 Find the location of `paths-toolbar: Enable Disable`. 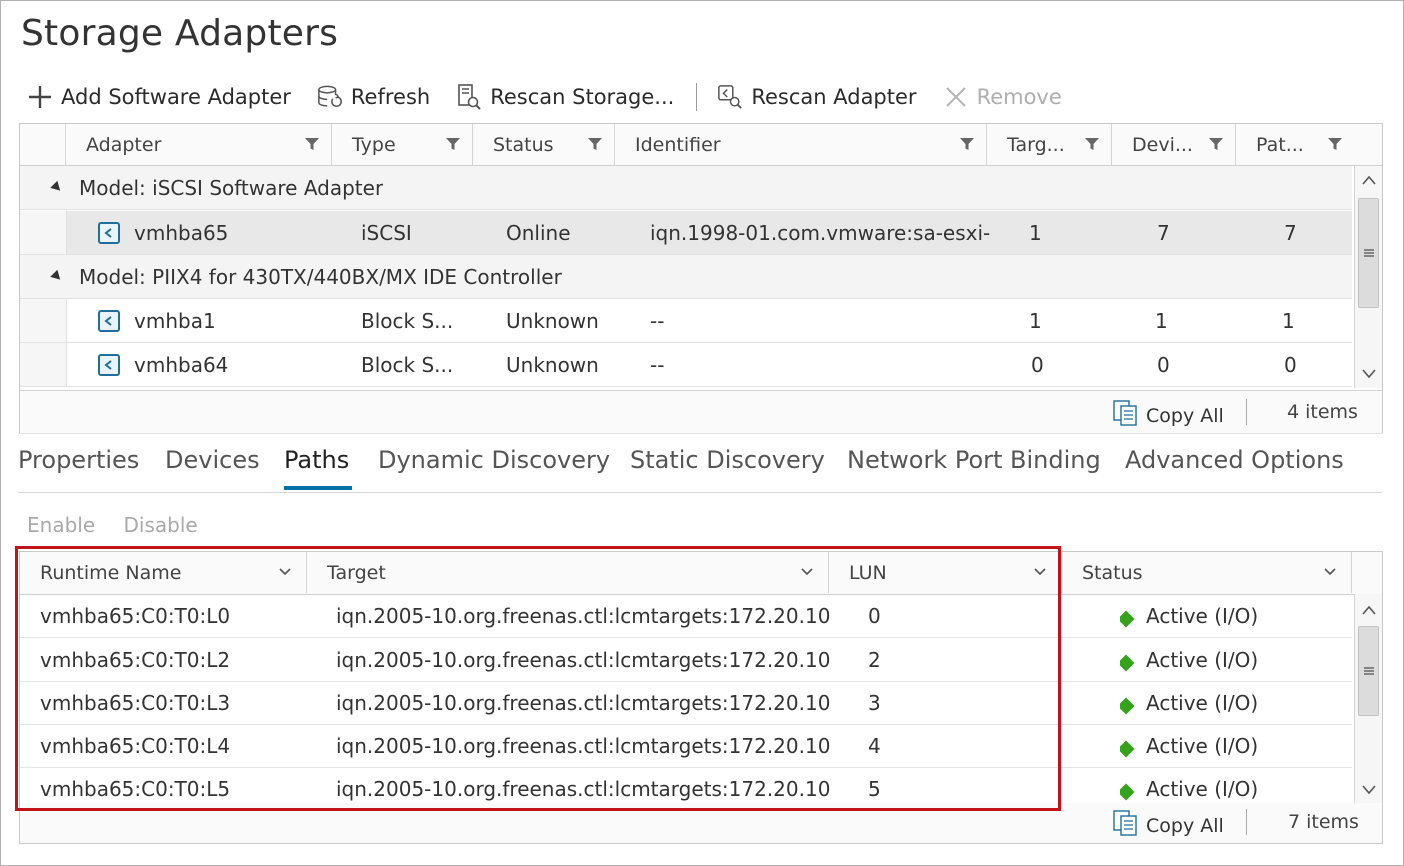

paths-toolbar: Enable Disable is located at coordinates (123, 525).